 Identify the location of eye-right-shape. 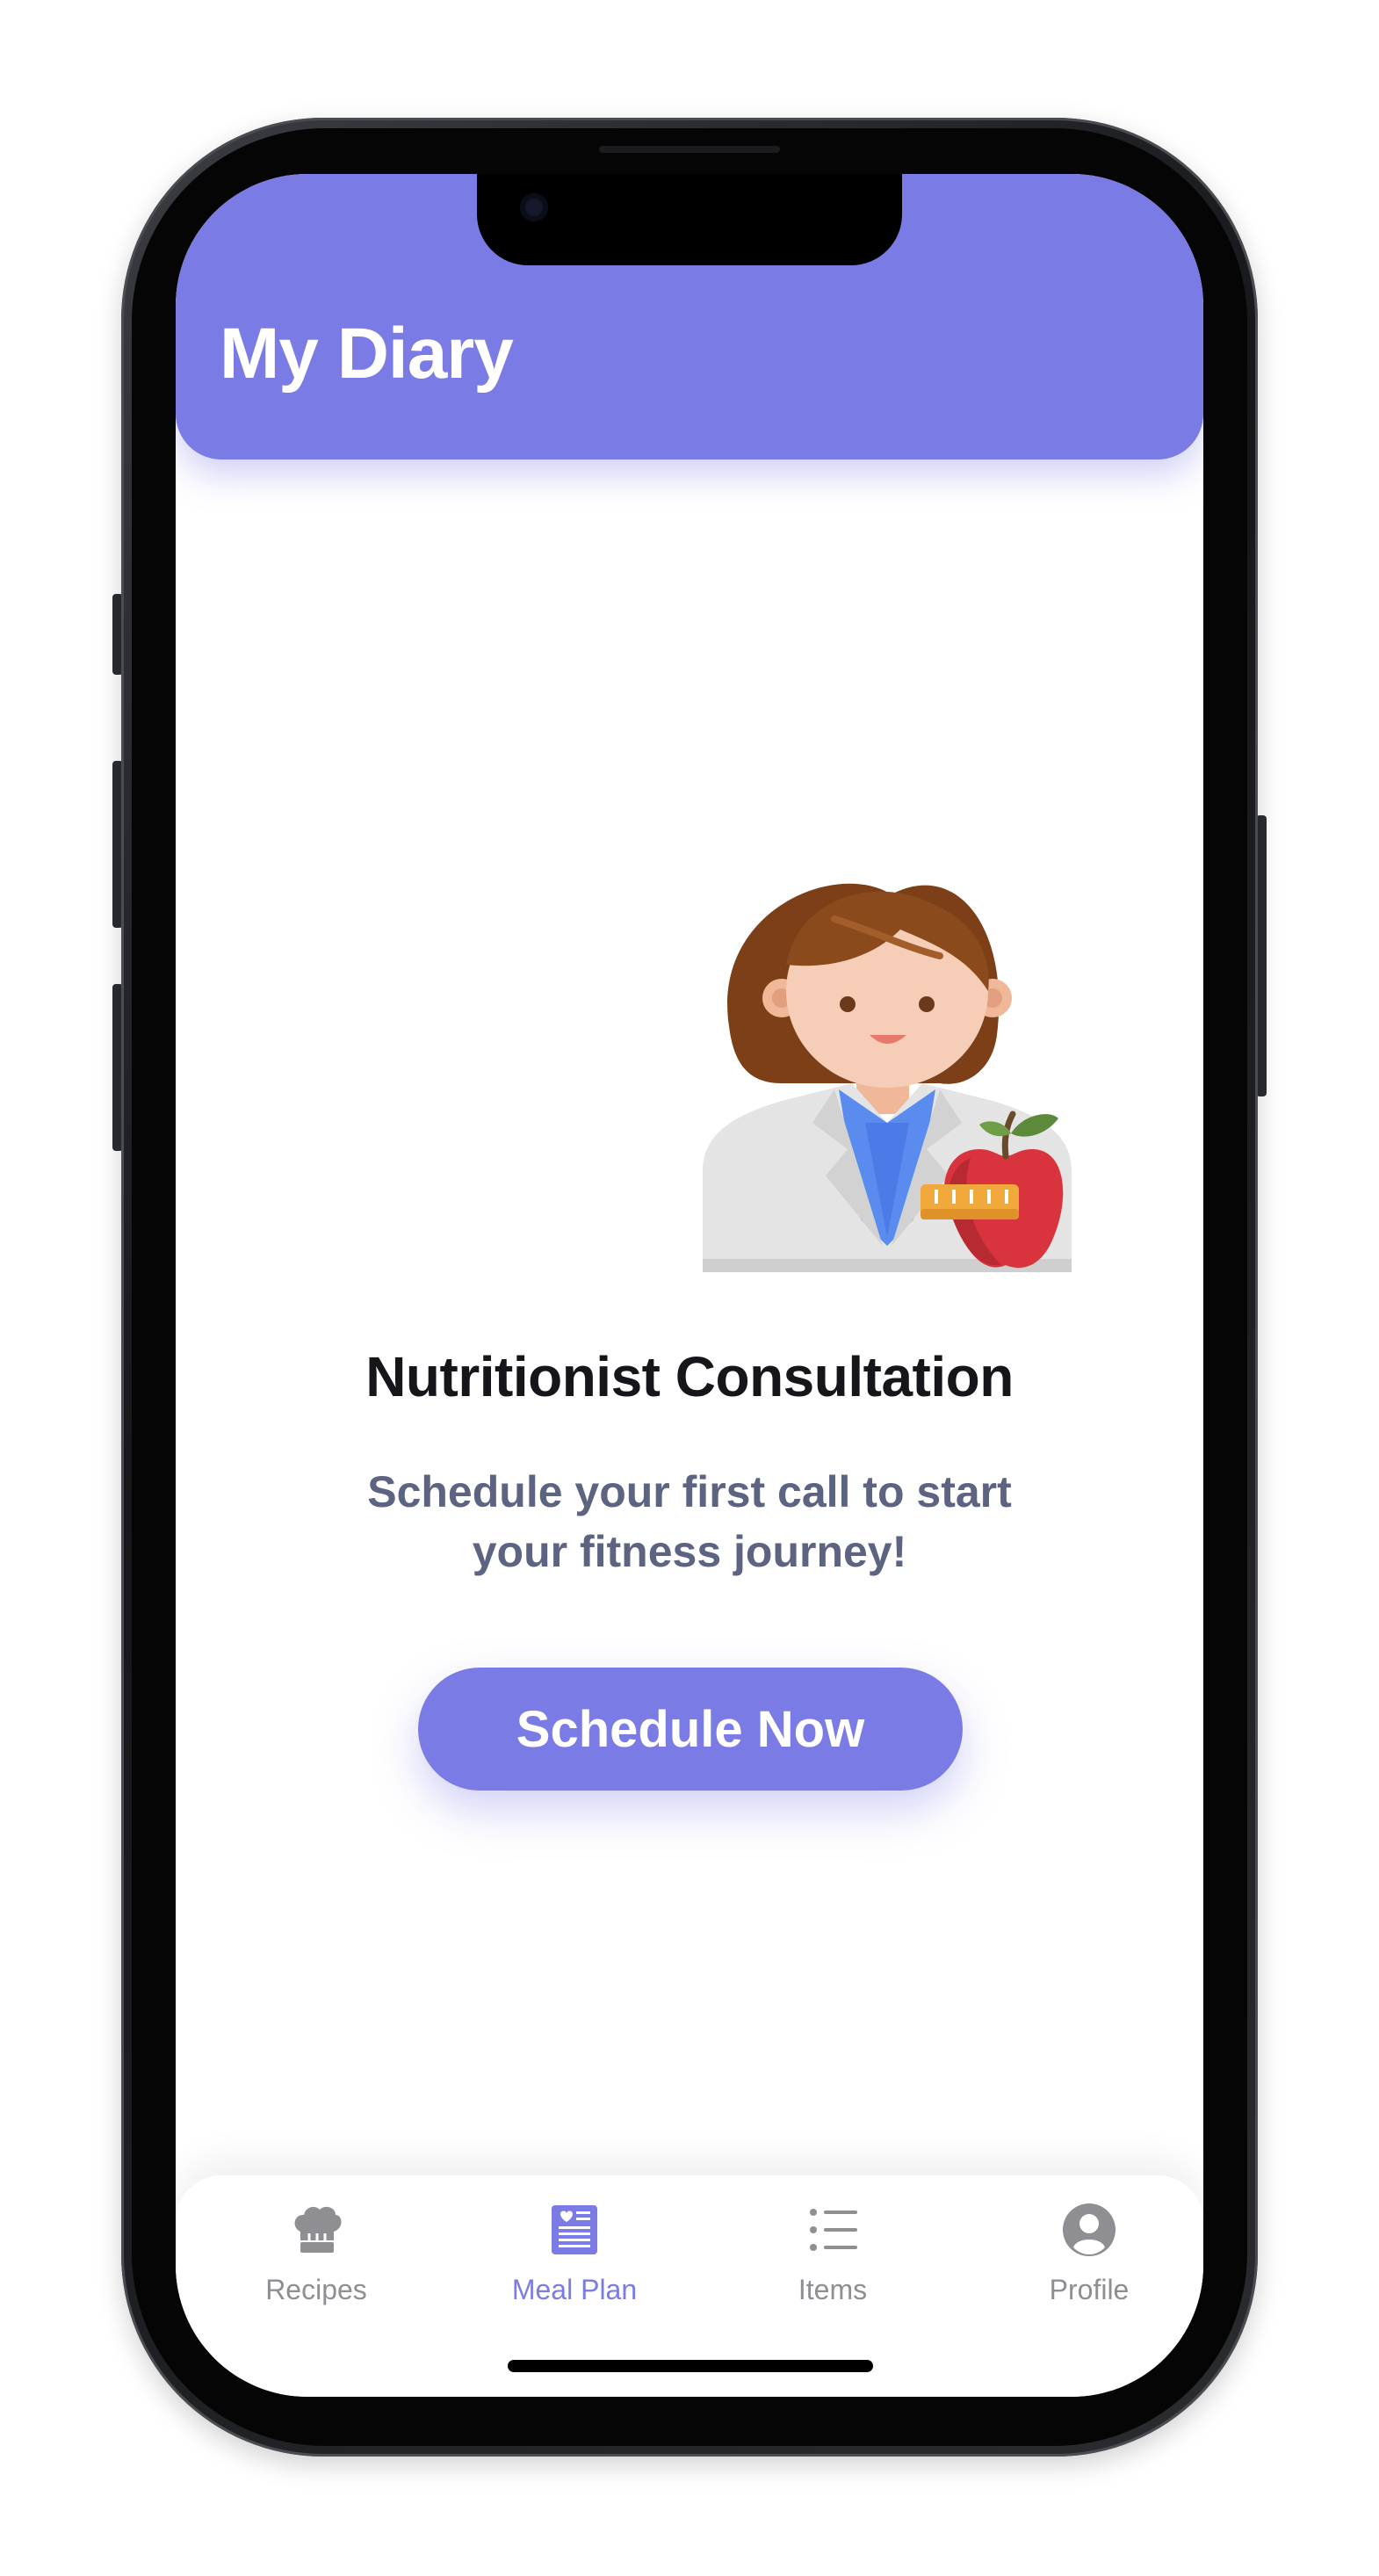
(927, 1004).